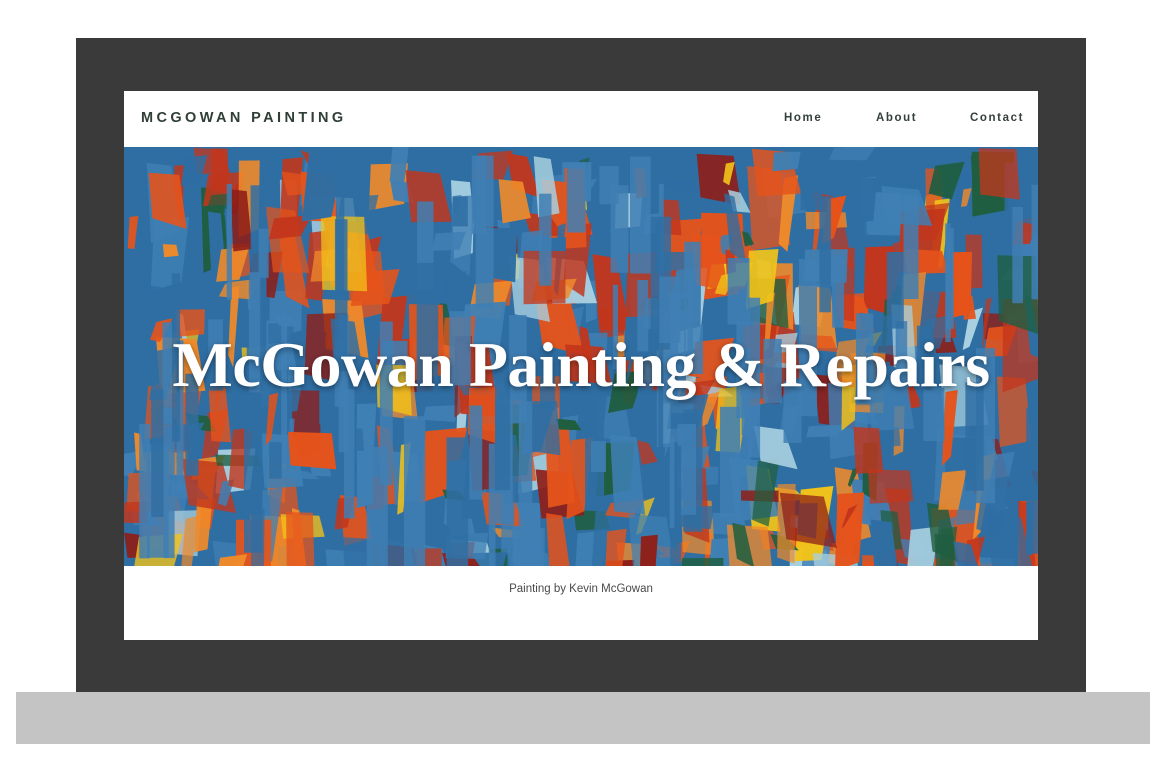 This screenshot has height=780, width=1166. I want to click on hero-title: McGowan Painting & Repairs, so click(581, 364).